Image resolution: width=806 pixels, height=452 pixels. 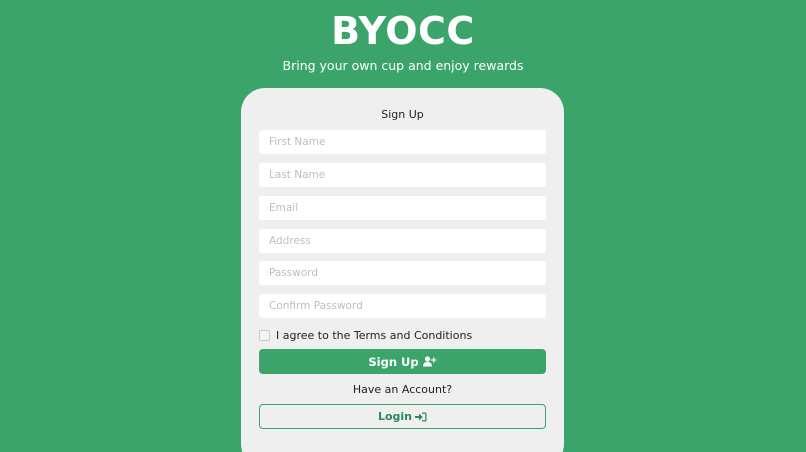 What do you see at coordinates (402, 241) in the screenshot?
I see `address-input` at bounding box center [402, 241].